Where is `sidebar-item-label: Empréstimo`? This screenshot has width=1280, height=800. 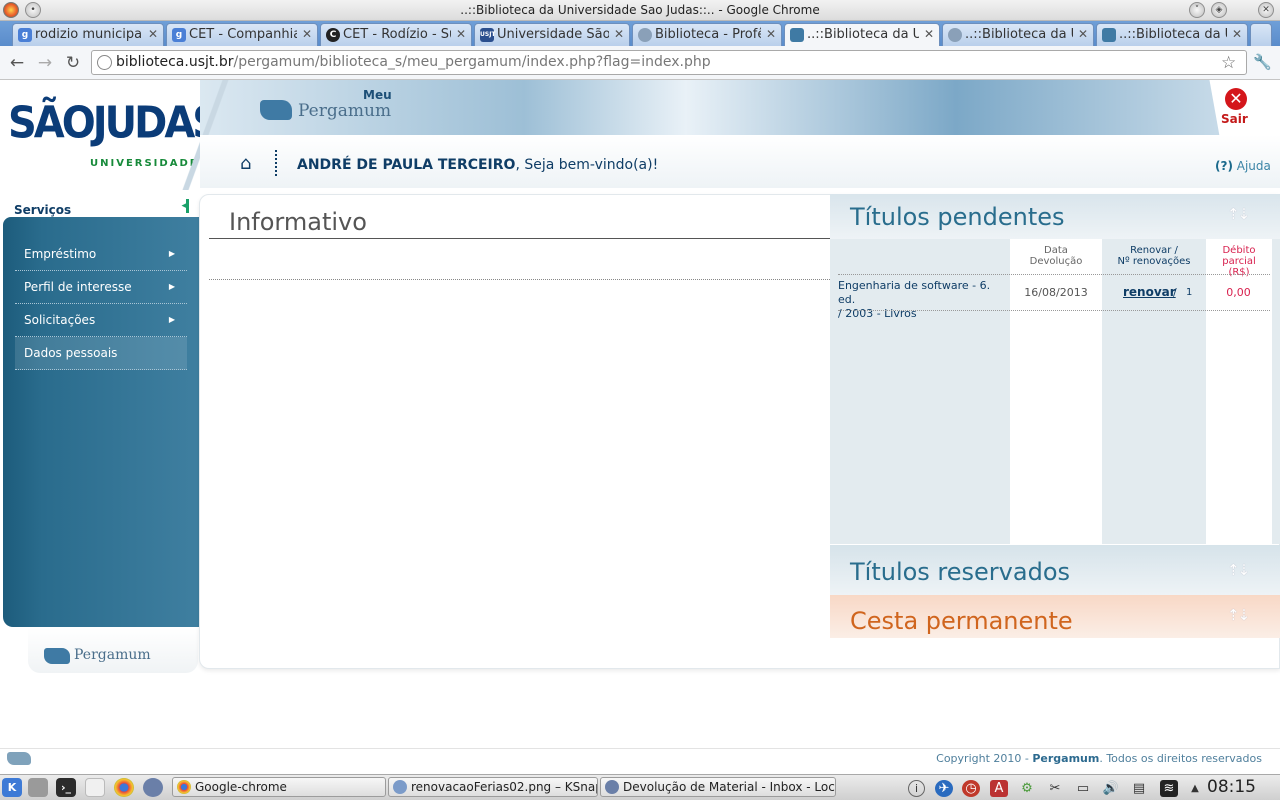
sidebar-item-label: Empréstimo is located at coordinates (60, 254).